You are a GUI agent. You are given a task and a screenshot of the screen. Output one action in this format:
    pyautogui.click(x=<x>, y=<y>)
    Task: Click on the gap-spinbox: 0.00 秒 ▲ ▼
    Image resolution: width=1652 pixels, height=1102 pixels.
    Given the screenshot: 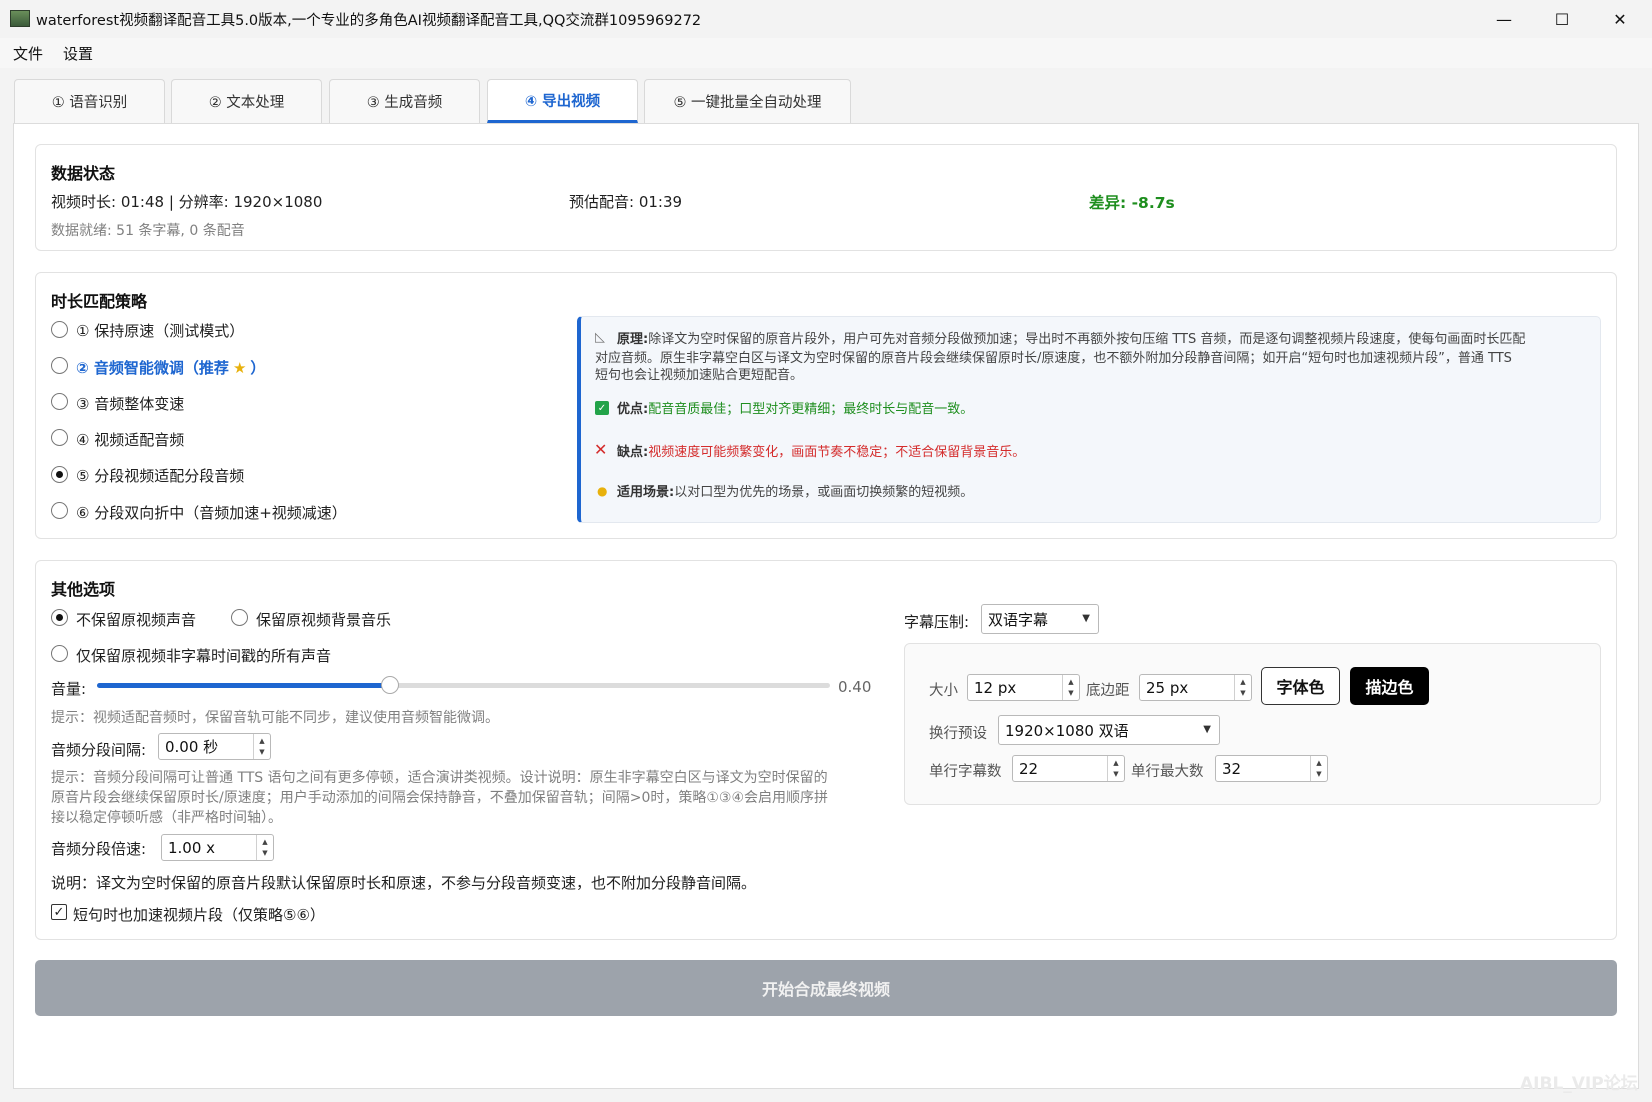 What is the action you would take?
    pyautogui.click(x=214, y=746)
    